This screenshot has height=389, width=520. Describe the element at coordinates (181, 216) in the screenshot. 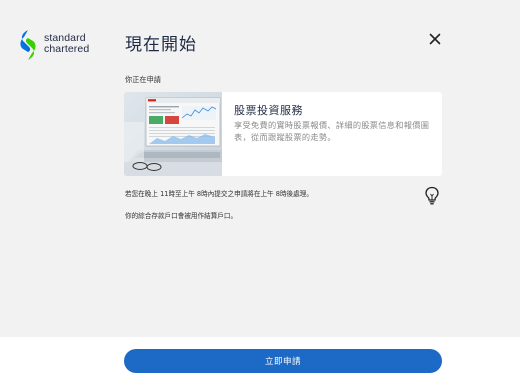

I see `settlement-account-note: 你的綜合存款戶口會被用作結算戶口。` at that location.